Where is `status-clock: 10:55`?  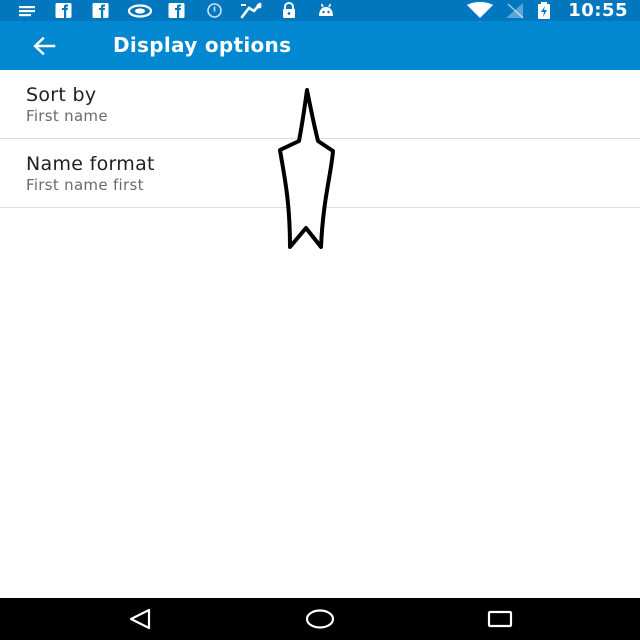 status-clock: 10:55 is located at coordinates (598, 10).